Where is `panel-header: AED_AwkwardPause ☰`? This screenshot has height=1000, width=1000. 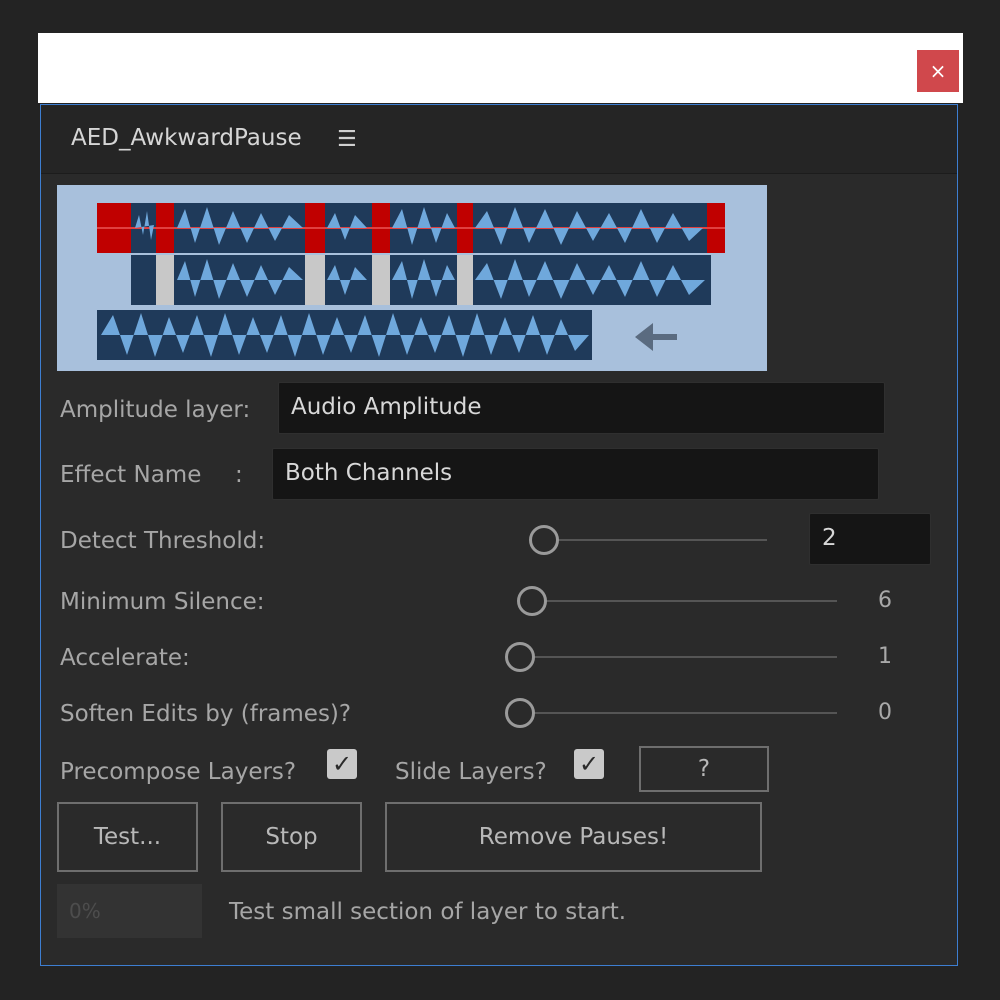
panel-header: AED_AwkwardPause ☰ is located at coordinates (499, 139).